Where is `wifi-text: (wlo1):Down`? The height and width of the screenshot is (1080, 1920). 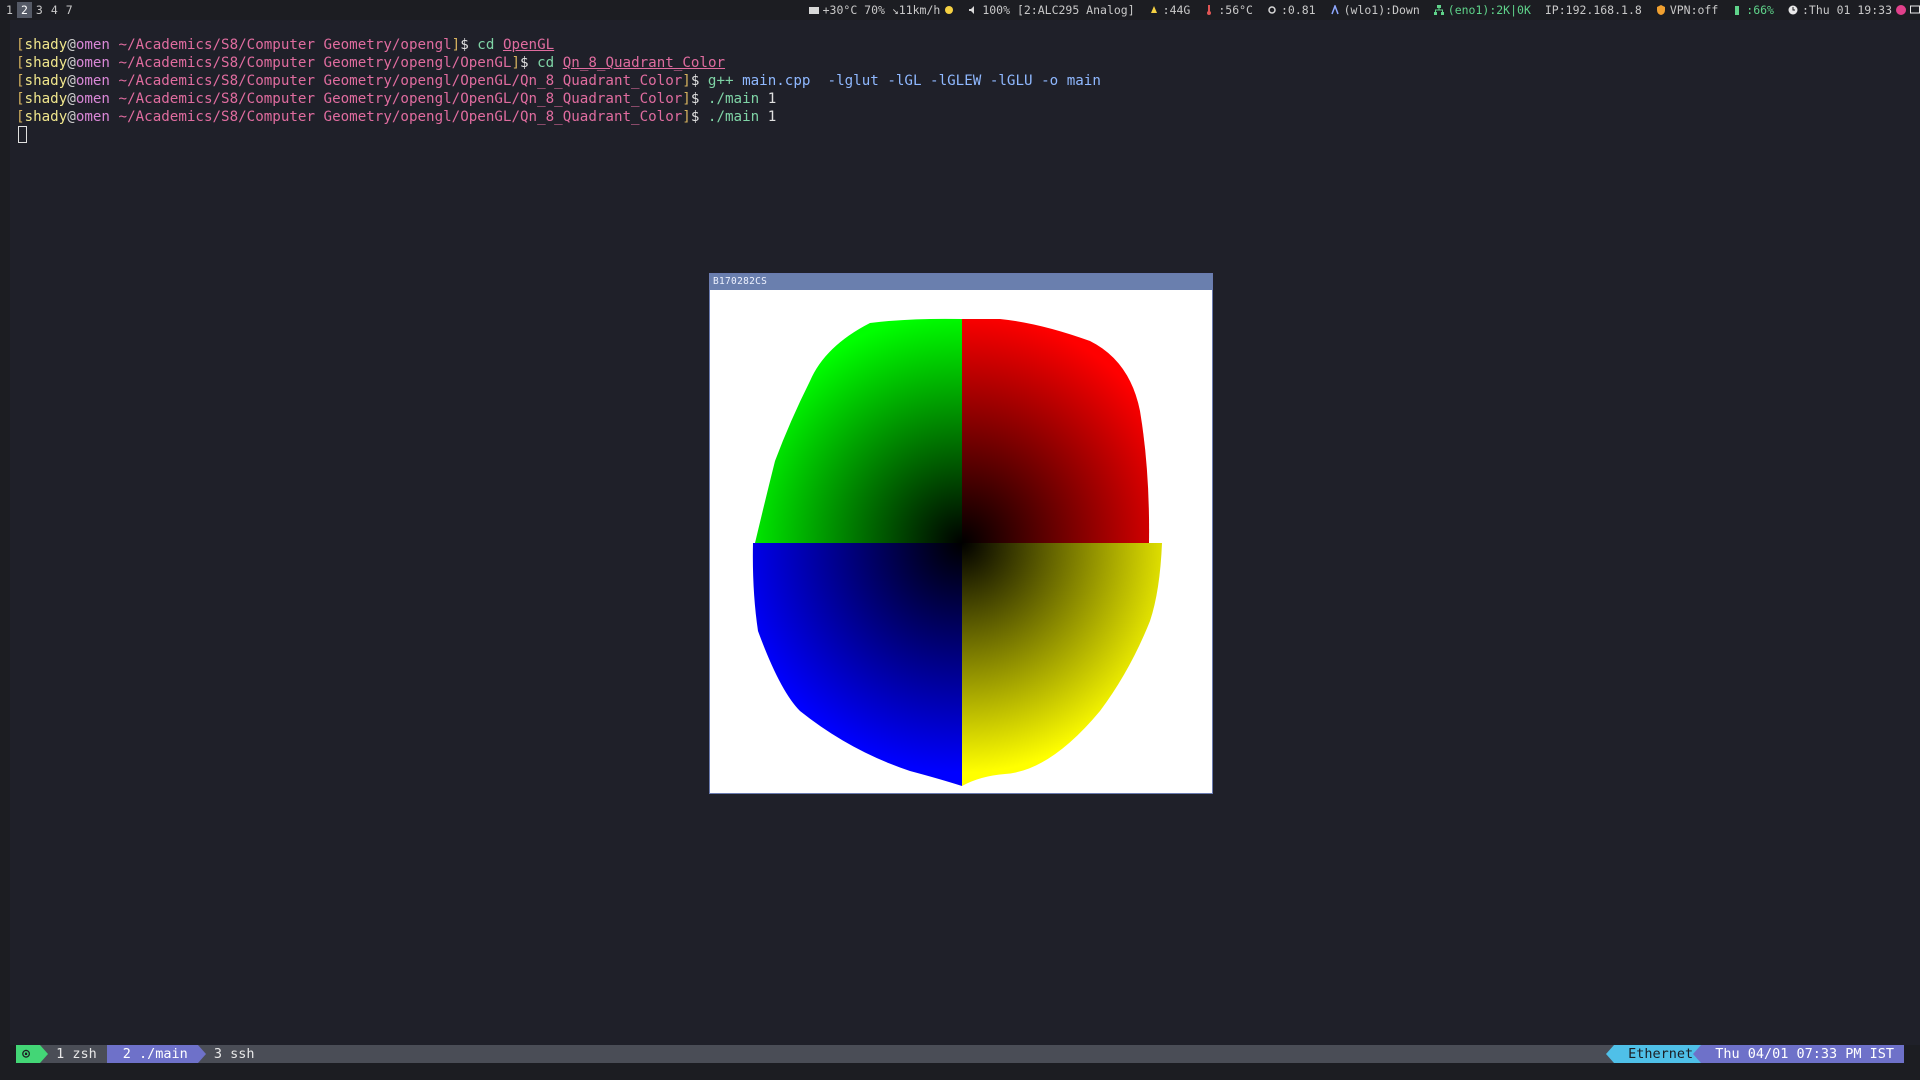 wifi-text: (wlo1):Down is located at coordinates (1381, 10).